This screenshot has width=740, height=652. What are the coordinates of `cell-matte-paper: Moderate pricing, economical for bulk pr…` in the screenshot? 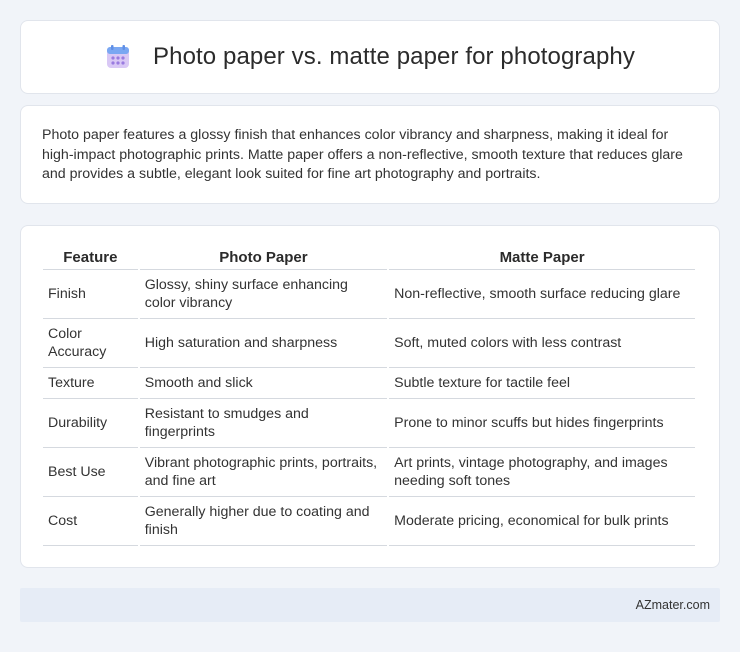 It's located at (542, 521).